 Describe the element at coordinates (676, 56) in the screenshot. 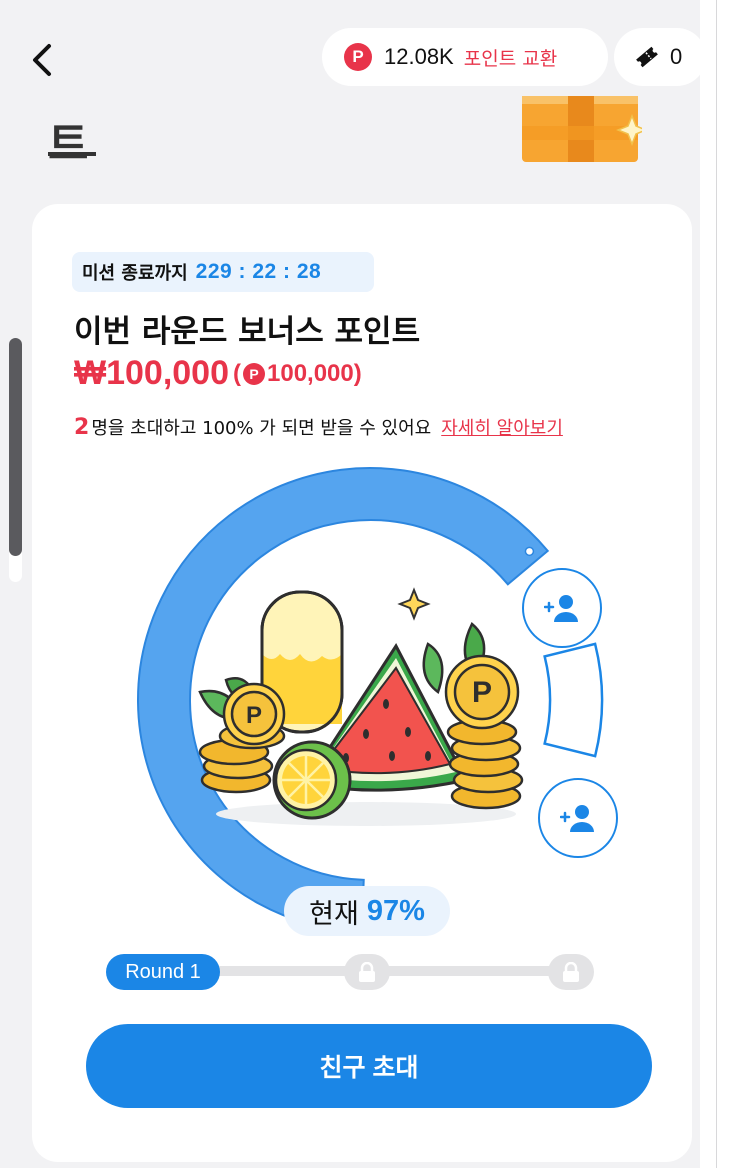

I see `ticket-count: 0` at that location.